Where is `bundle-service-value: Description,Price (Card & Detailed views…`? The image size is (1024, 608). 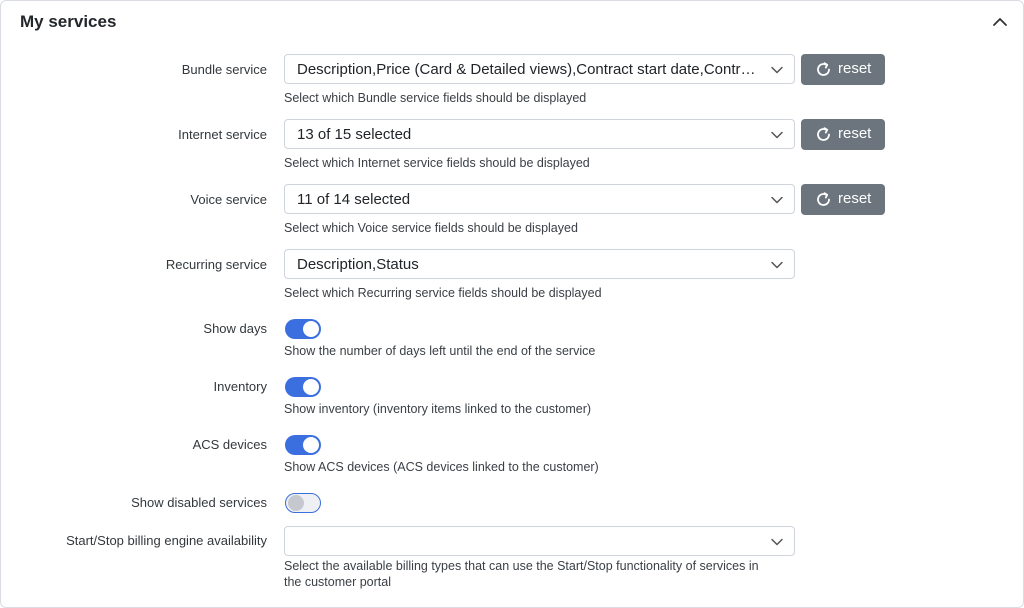 bundle-service-value: Description,Price (Card & Detailed views… is located at coordinates (527, 69).